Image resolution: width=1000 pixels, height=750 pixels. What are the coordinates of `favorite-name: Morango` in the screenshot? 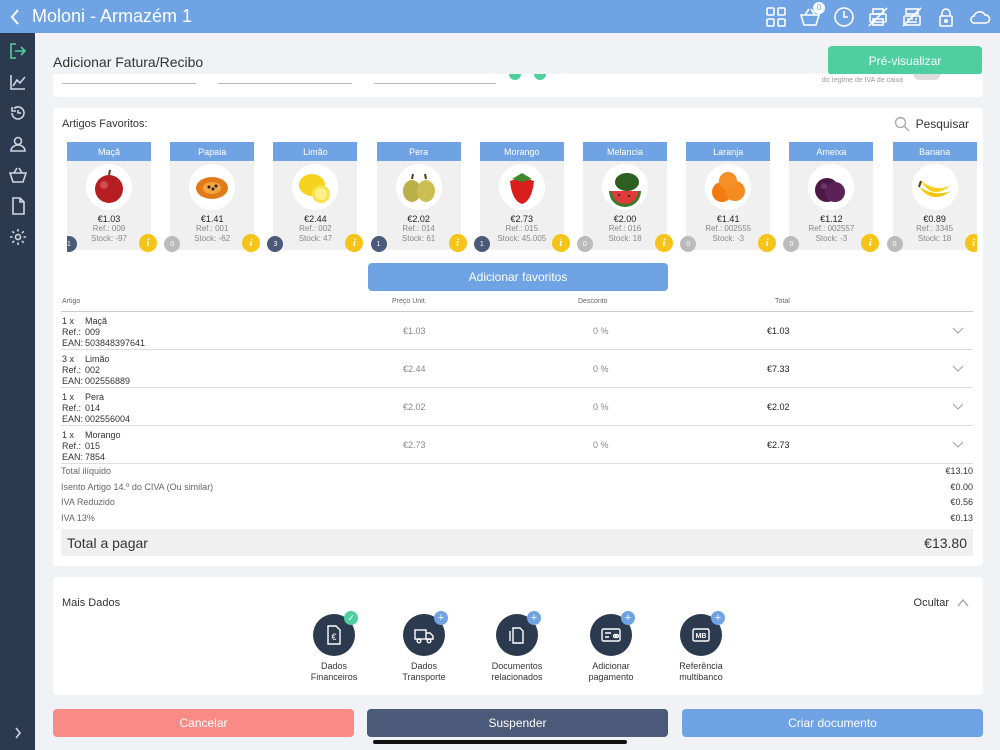 It's located at (521, 151).